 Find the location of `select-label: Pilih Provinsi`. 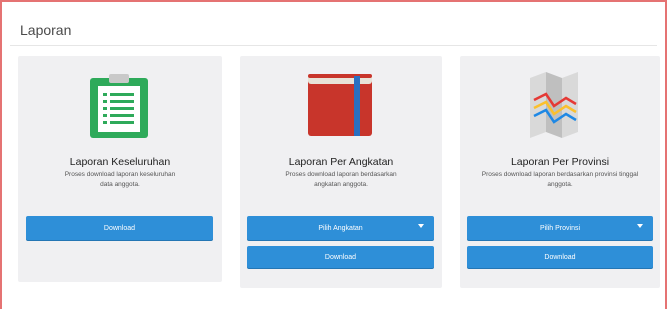

select-label: Pilih Provinsi is located at coordinates (560, 228).